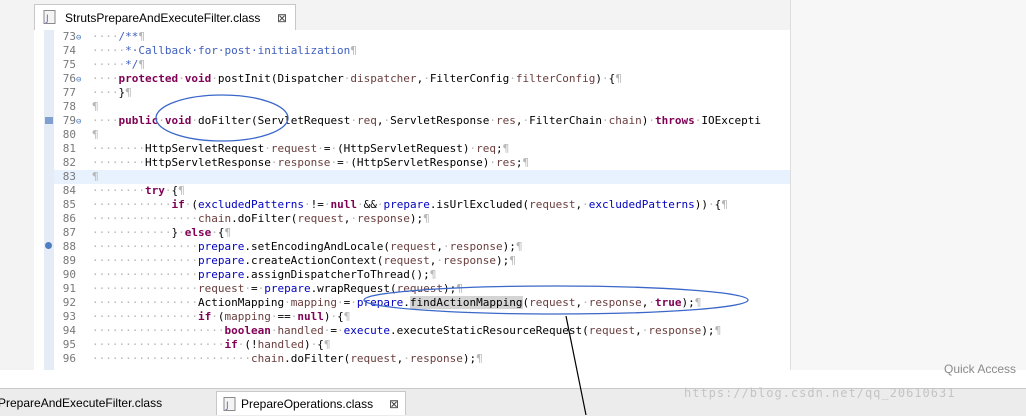  What do you see at coordinates (222, 118) in the screenshot?
I see `annotation-ellipse-dofilter` at bounding box center [222, 118].